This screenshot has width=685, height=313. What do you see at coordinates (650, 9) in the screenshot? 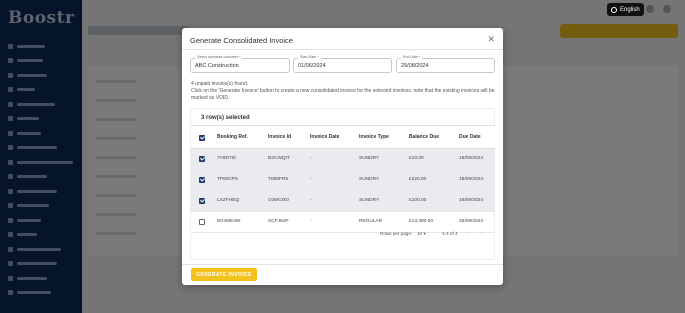
I see `notification-icon` at bounding box center [650, 9].